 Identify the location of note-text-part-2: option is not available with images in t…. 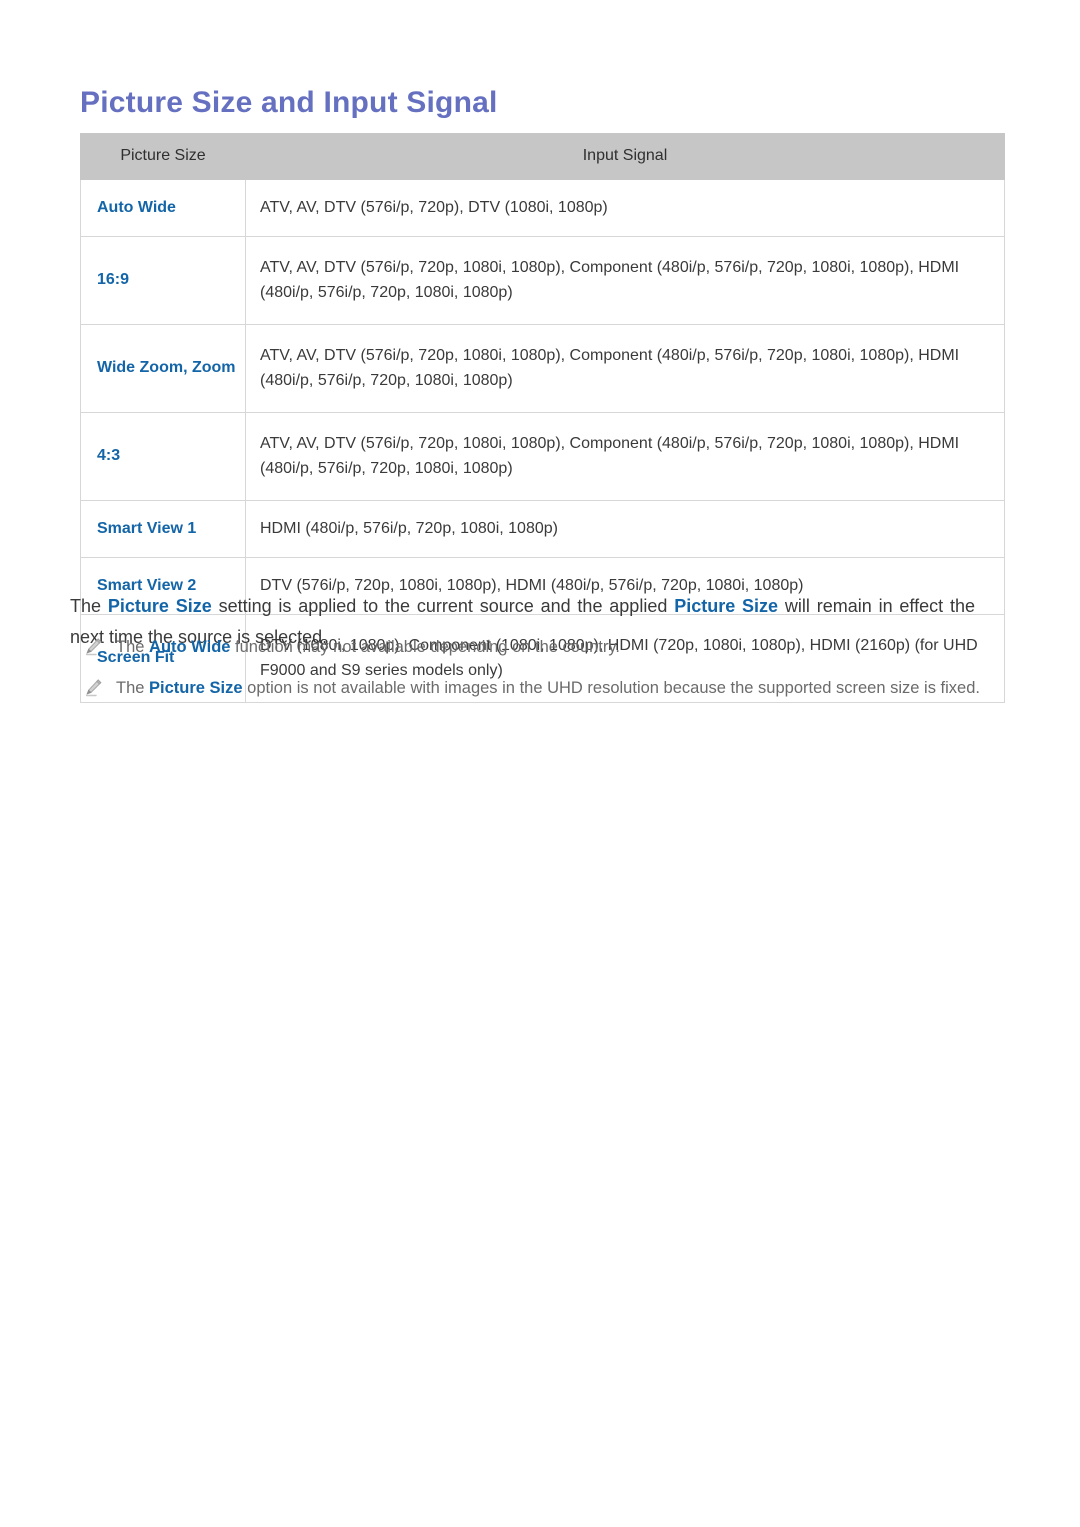
(611, 687).